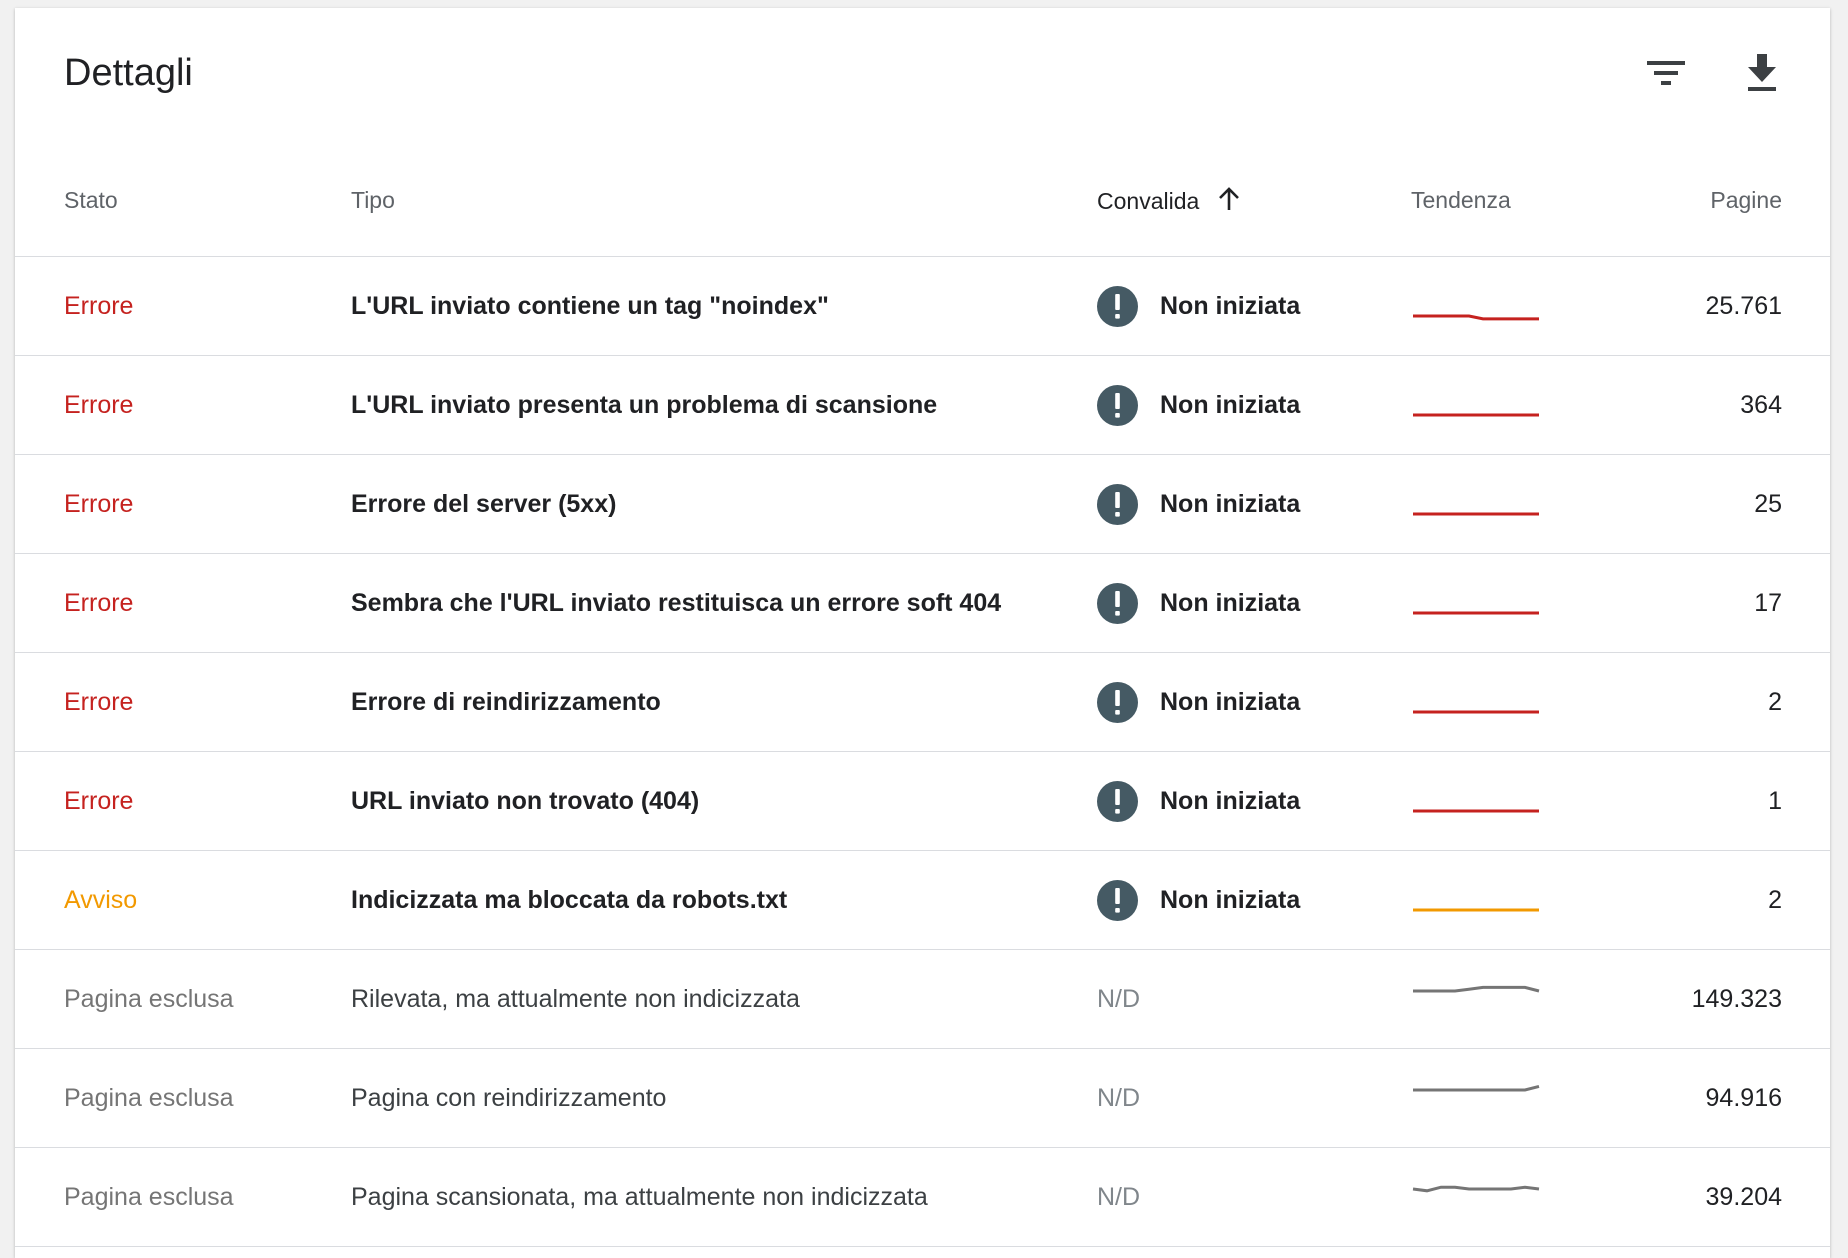 This screenshot has height=1258, width=1848. What do you see at coordinates (1768, 503) in the screenshot?
I see `row-pages: 25` at bounding box center [1768, 503].